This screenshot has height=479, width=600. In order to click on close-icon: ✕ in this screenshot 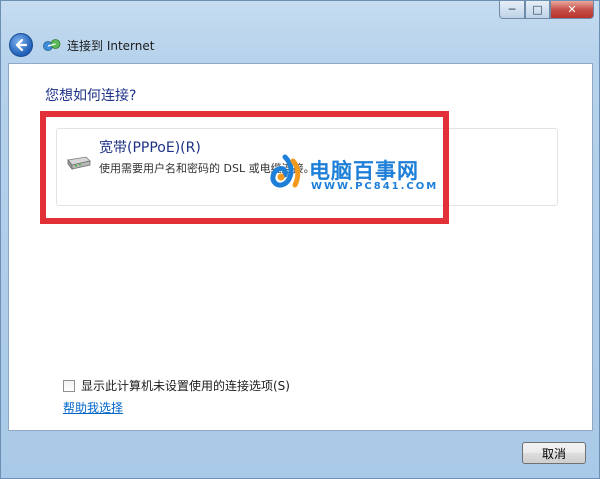, I will do `click(572, 9)`.